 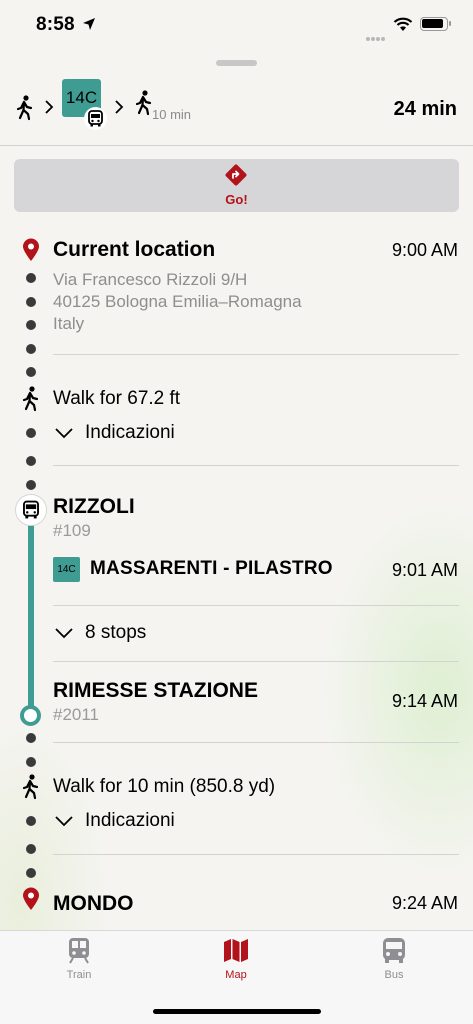 What do you see at coordinates (424, 701) in the screenshot?
I see `alight-time: 9:14 AM` at bounding box center [424, 701].